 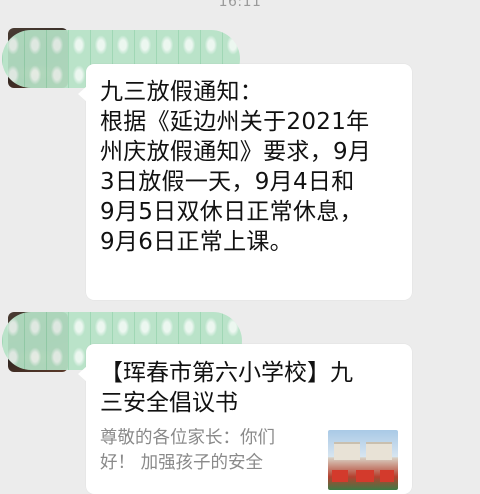 I want to click on status-time: 16:11, so click(x=240, y=5).